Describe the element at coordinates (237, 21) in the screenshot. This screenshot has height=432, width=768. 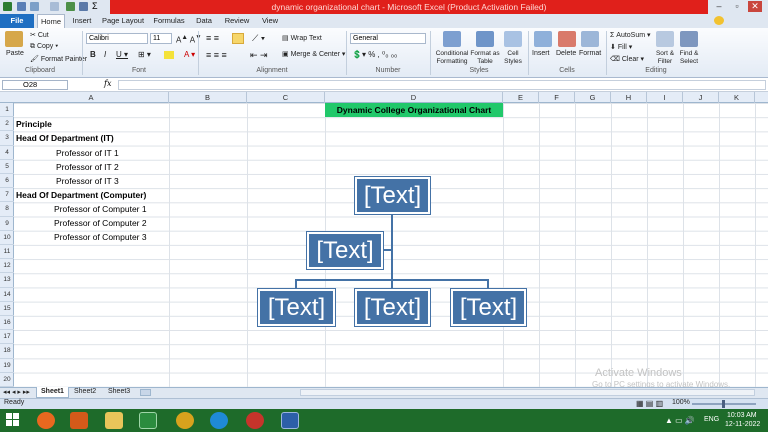
I see `tab-review: Review` at that location.